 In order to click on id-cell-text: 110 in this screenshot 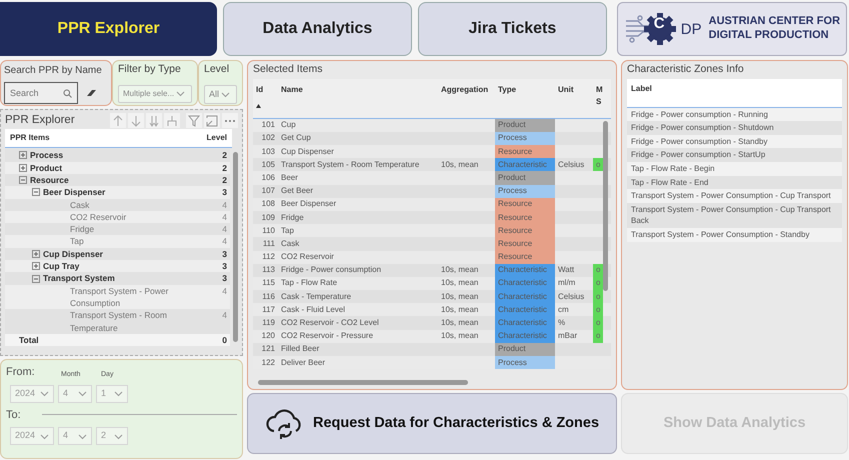, I will do `click(268, 230)`.